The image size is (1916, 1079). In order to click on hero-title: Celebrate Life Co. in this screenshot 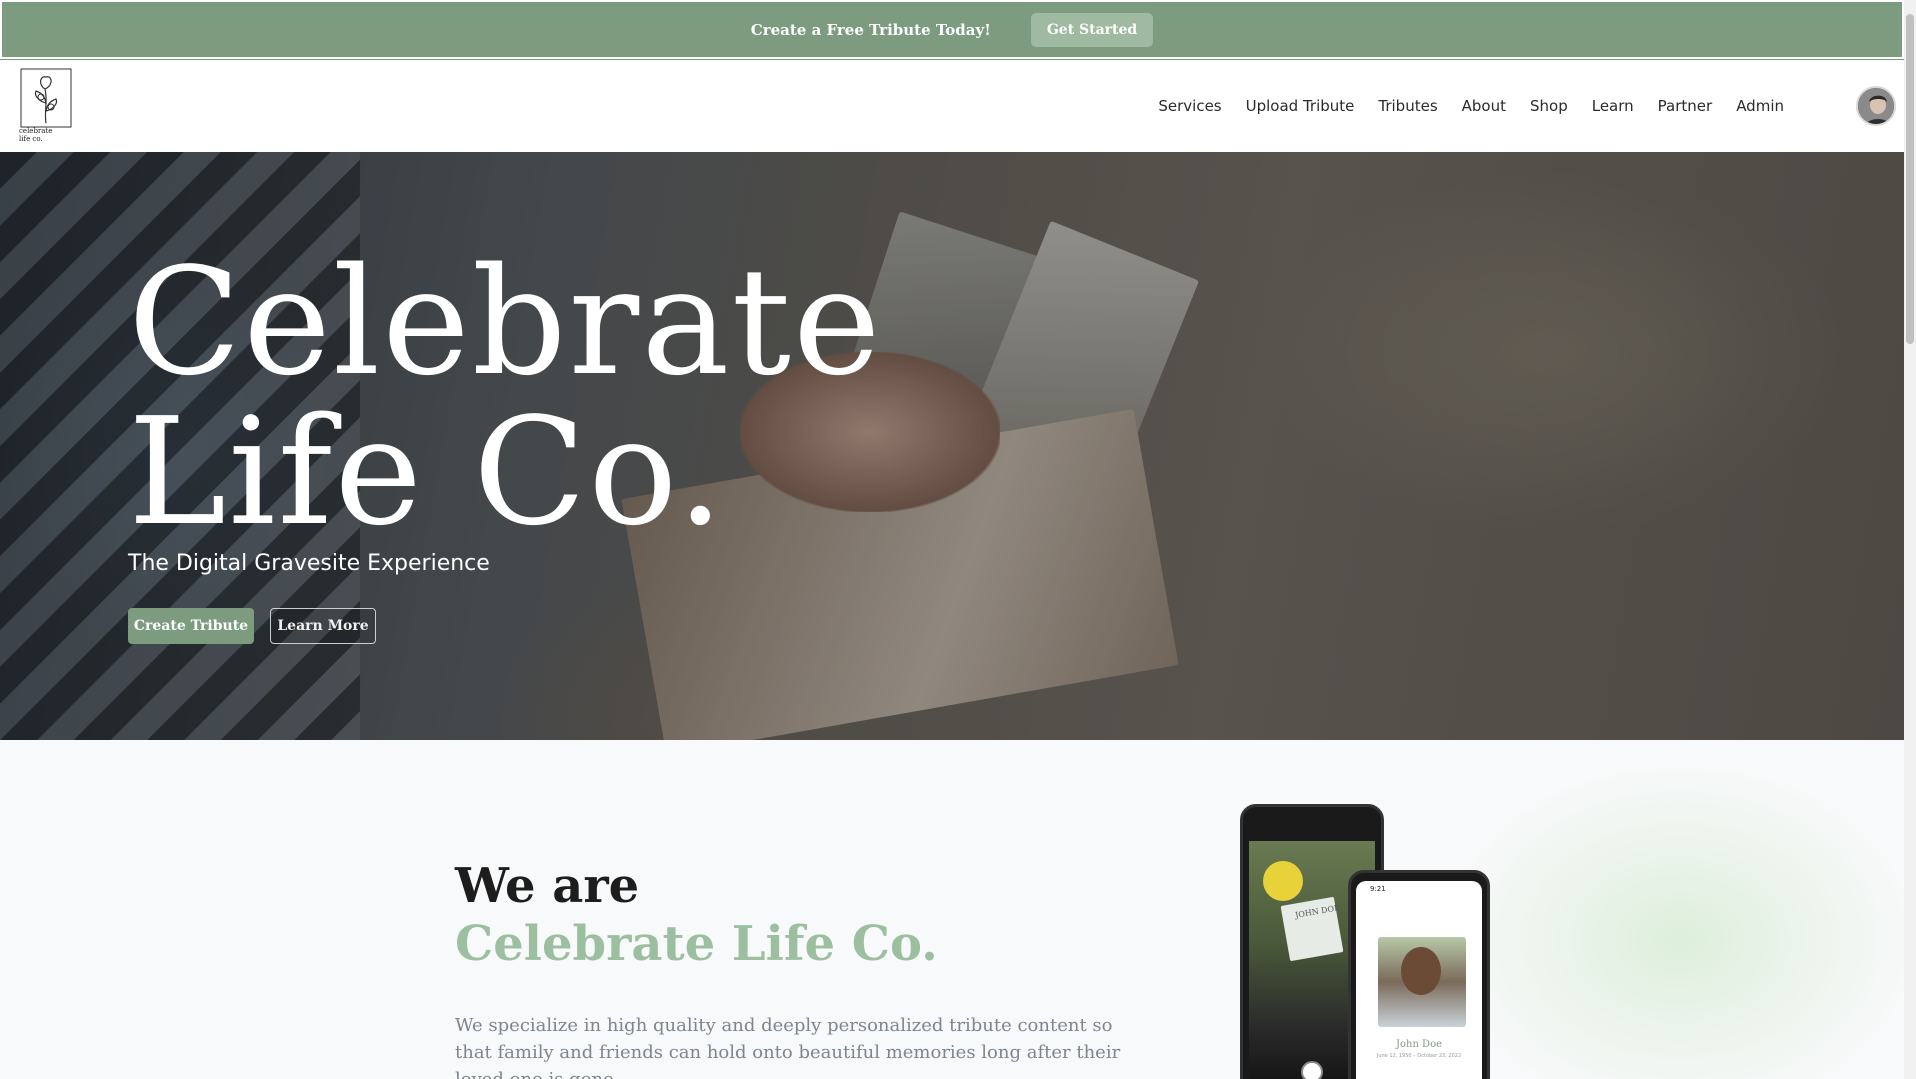, I will do `click(505, 397)`.